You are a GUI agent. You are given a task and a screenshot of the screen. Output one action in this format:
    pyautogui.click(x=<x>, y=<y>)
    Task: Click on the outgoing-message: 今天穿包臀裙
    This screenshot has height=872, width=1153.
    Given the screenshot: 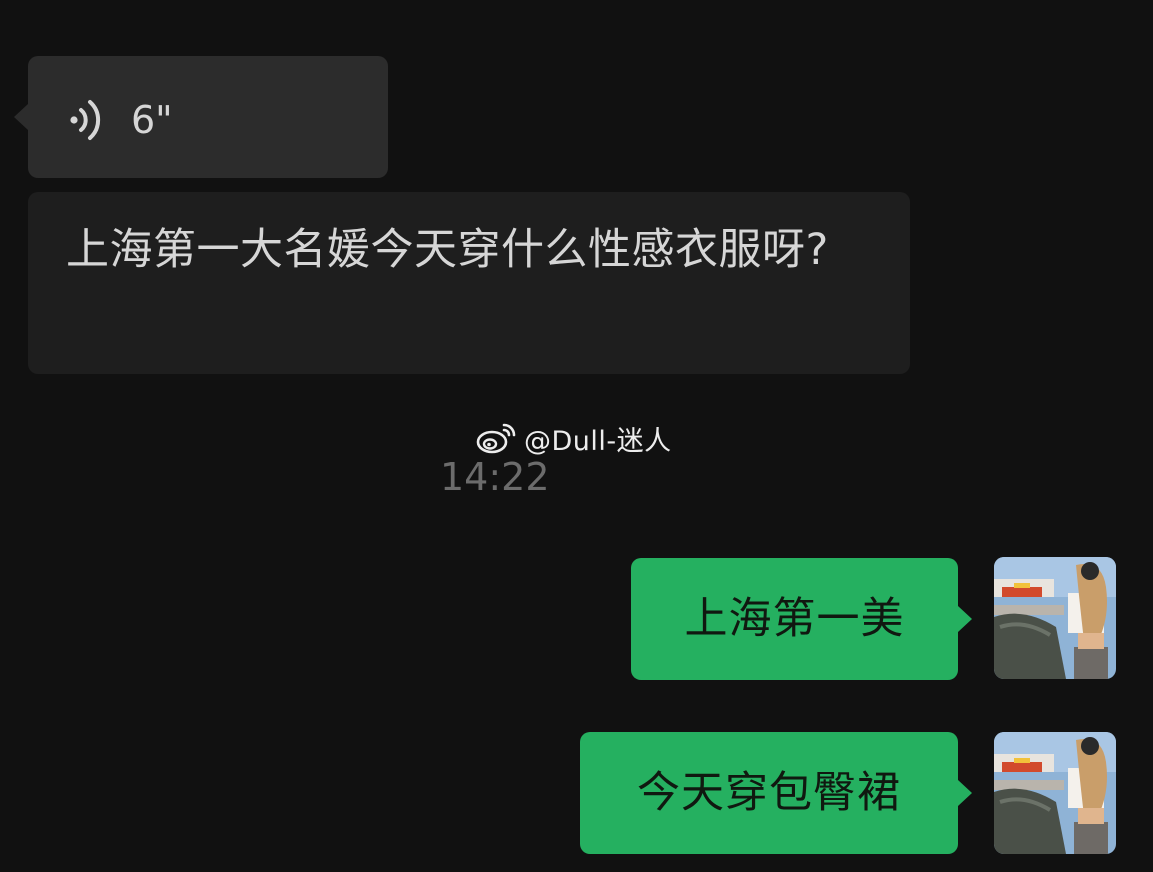 What is the action you would take?
    pyautogui.click(x=776, y=793)
    